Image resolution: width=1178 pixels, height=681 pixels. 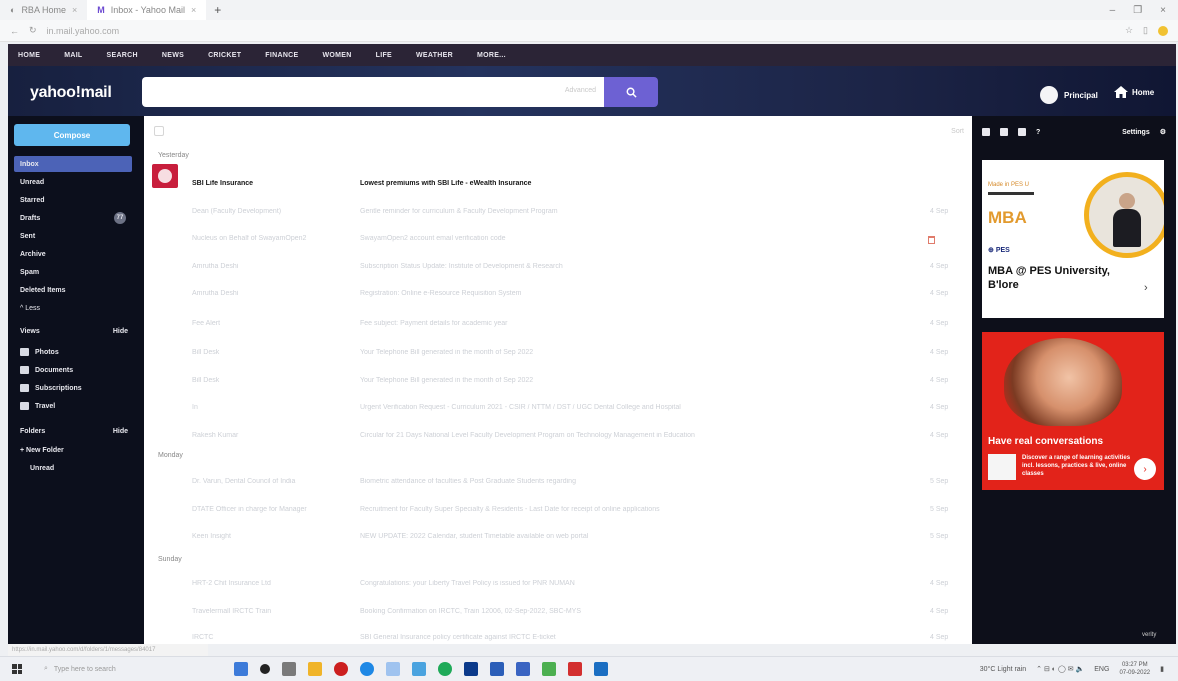 I want to click on contacts-icon, so click(x=986, y=132).